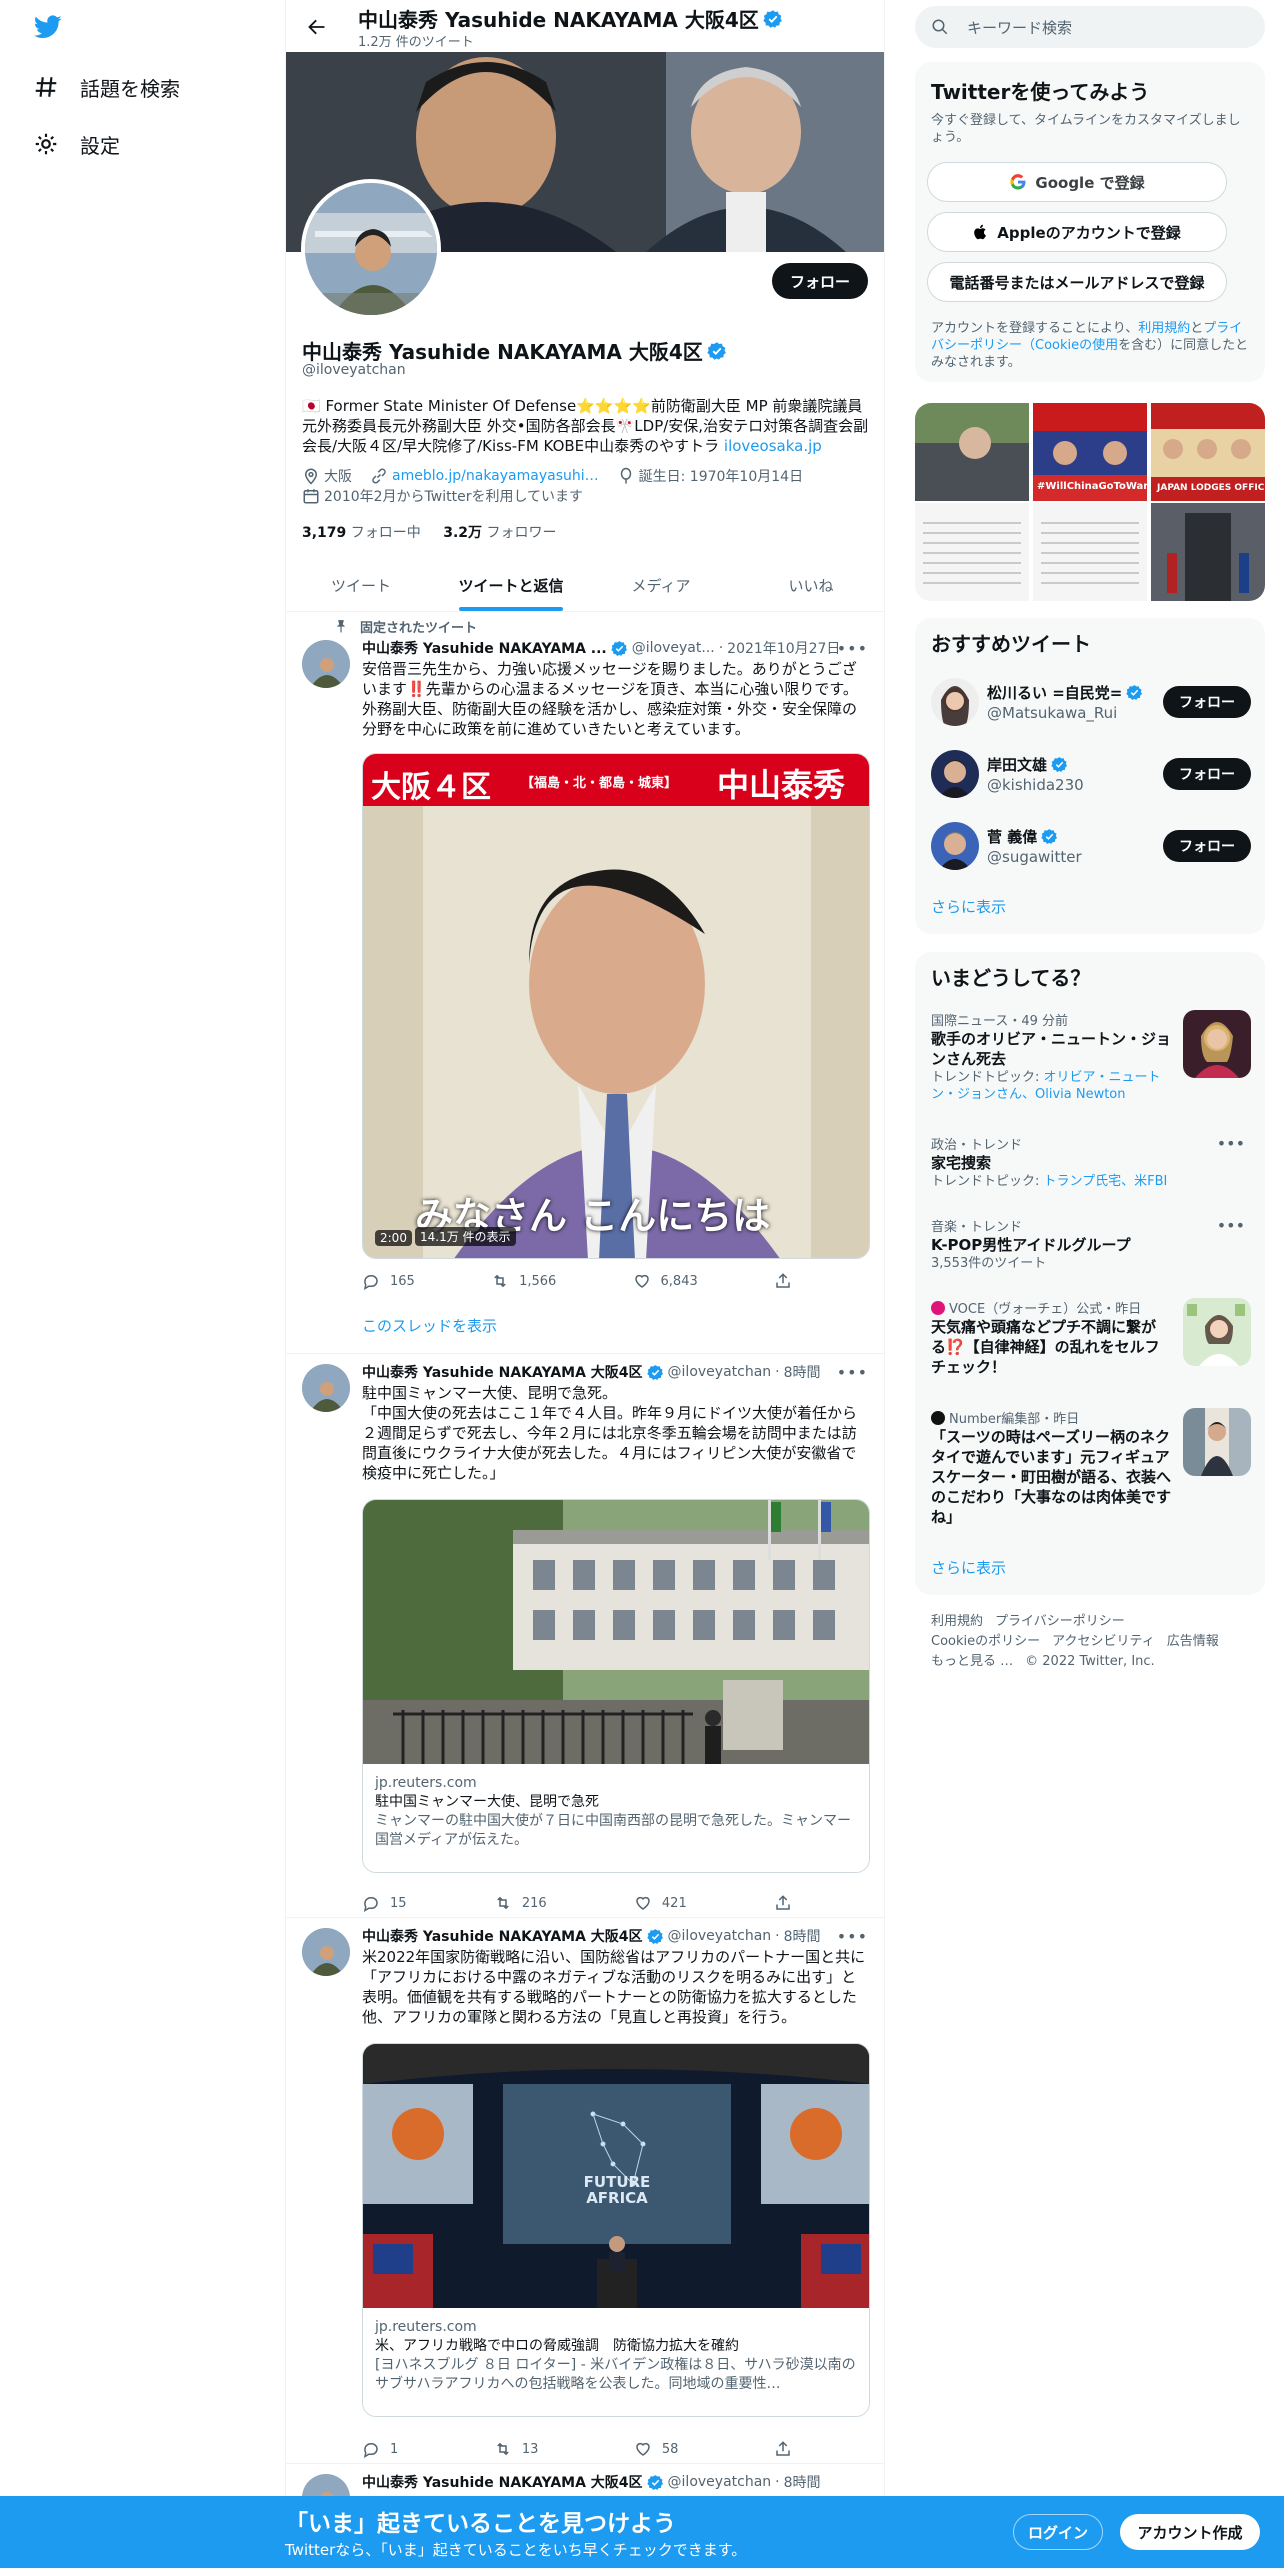 The width and height of the screenshot is (1284, 2568). I want to click on nav-settings: 設定, so click(76, 144).